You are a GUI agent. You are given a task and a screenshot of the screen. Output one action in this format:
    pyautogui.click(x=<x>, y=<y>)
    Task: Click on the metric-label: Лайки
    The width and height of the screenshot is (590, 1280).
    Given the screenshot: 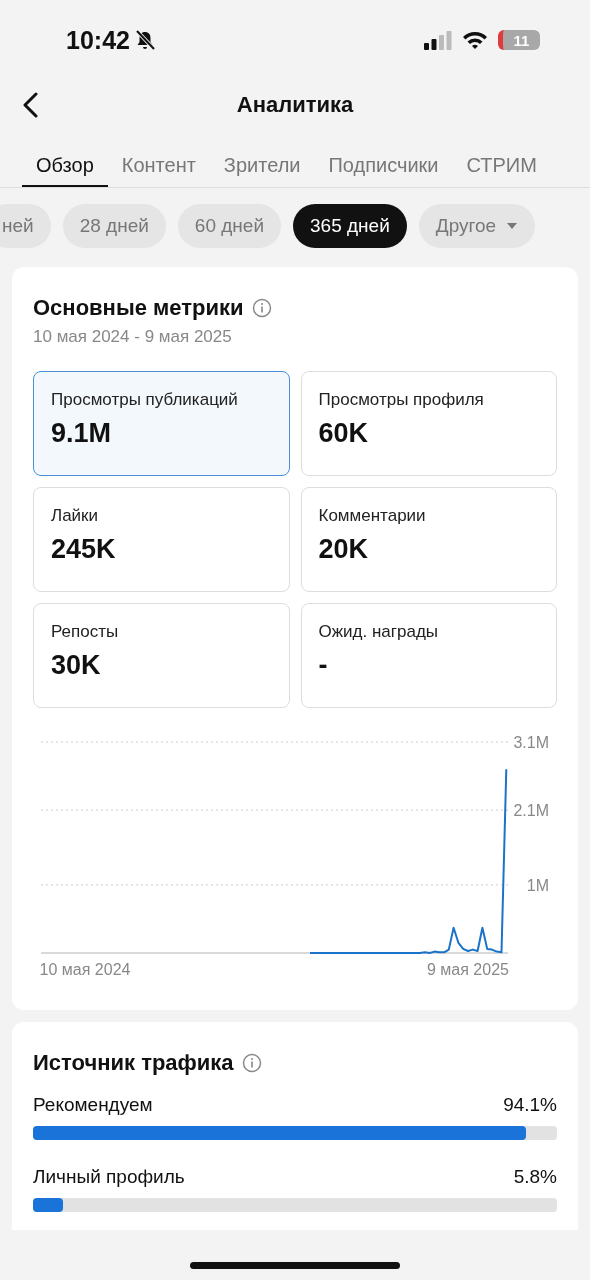 What is the action you would take?
    pyautogui.click(x=75, y=516)
    